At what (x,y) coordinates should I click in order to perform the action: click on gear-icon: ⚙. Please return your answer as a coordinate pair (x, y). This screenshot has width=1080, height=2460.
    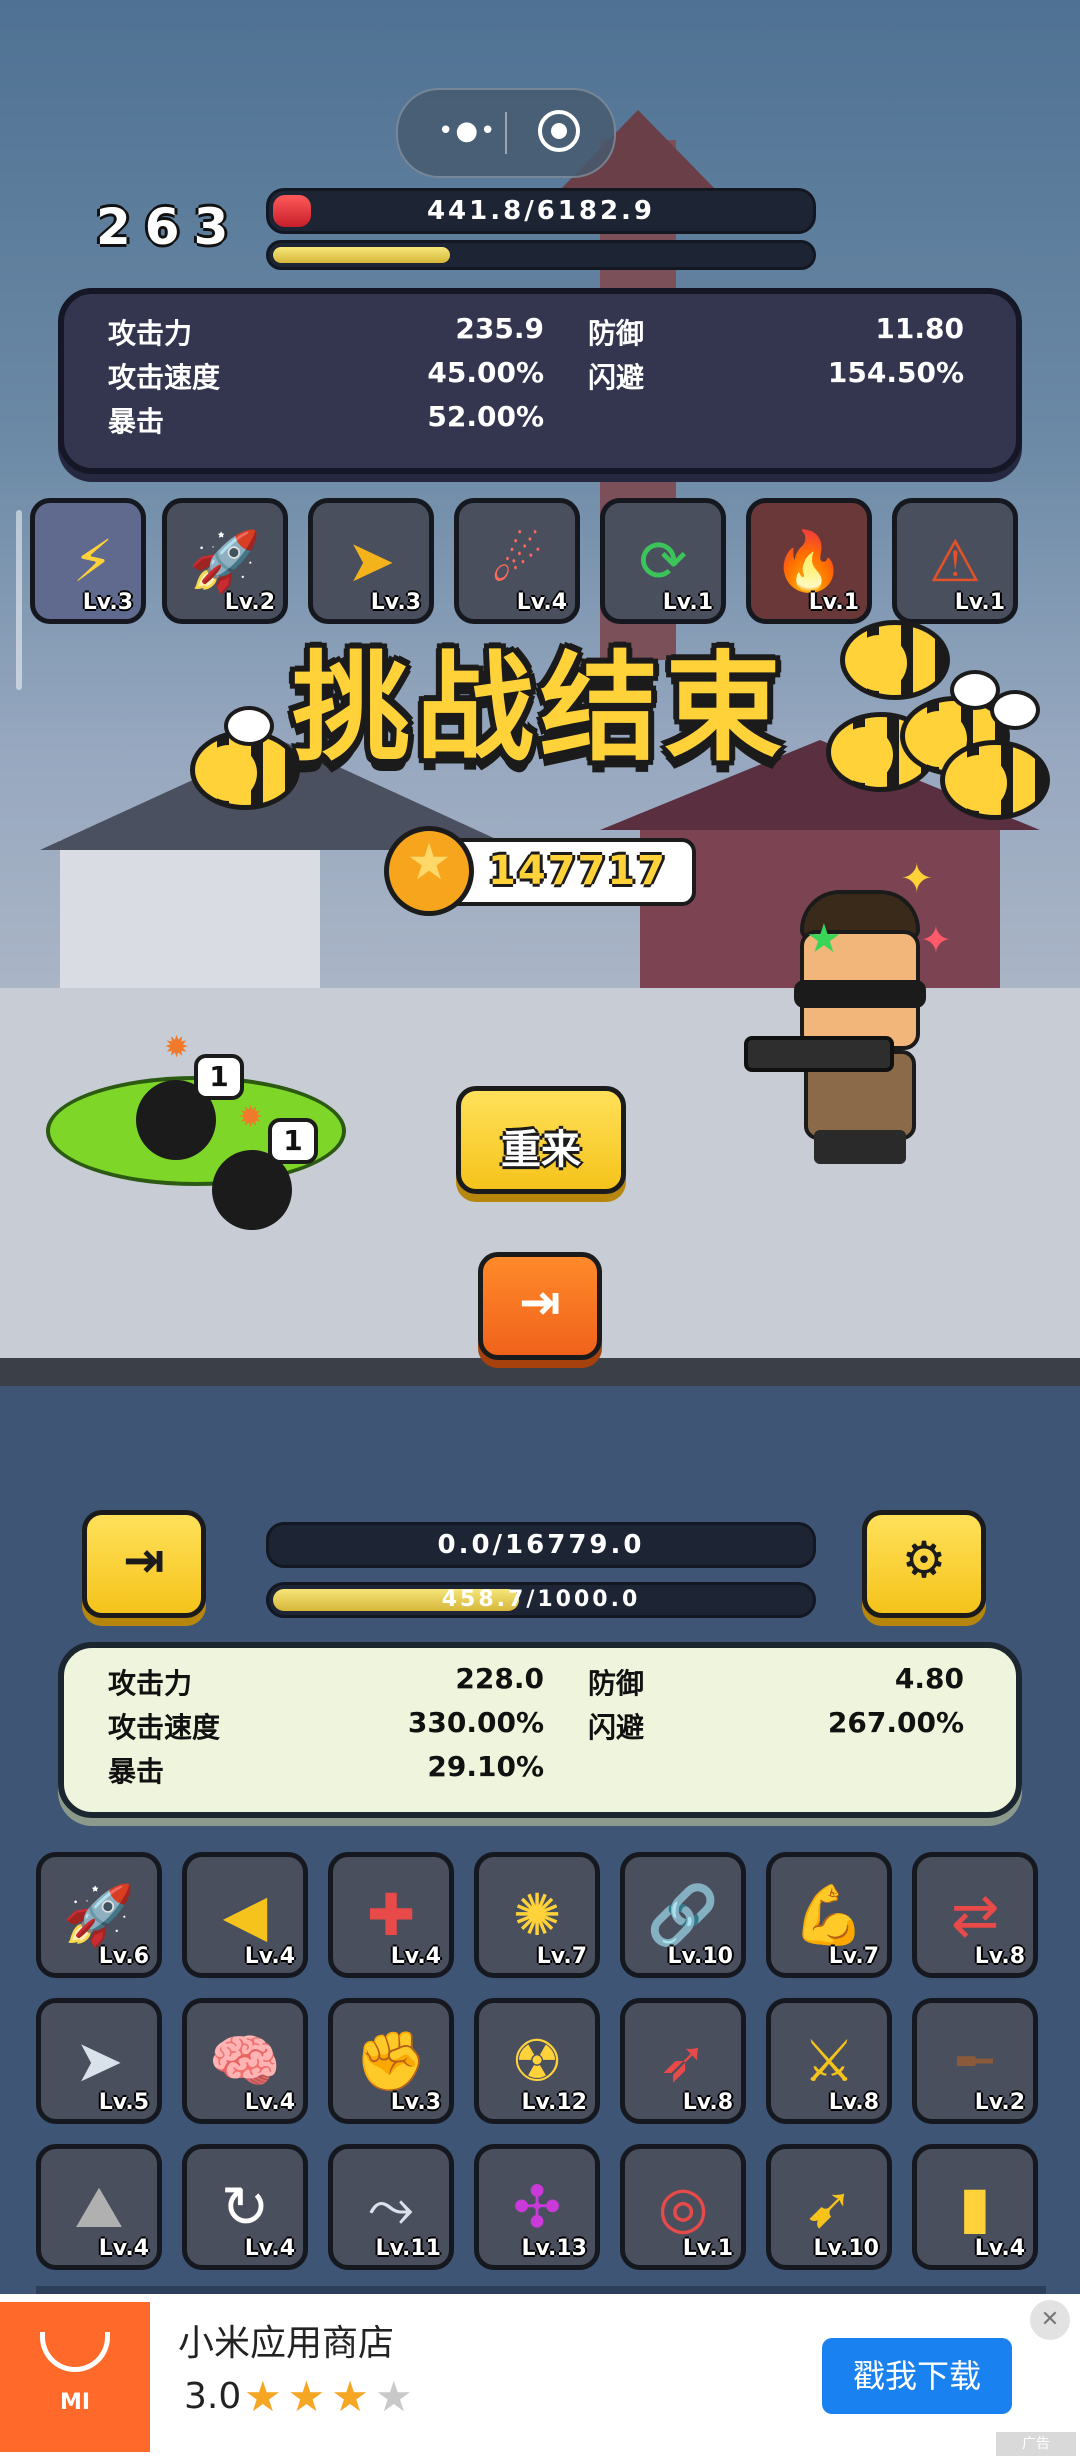
    Looking at the image, I should click on (924, 1560).